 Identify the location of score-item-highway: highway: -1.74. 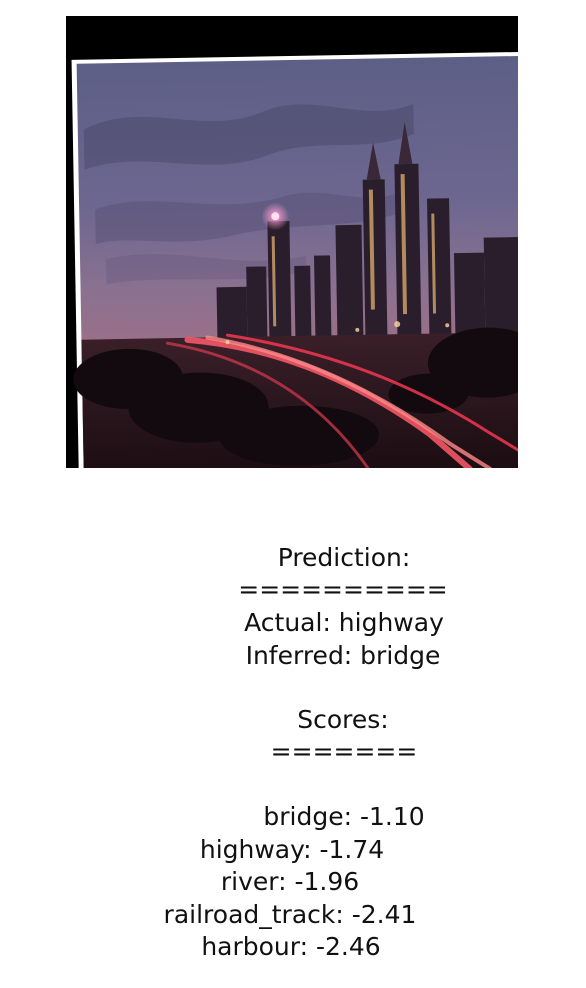
(292, 849).